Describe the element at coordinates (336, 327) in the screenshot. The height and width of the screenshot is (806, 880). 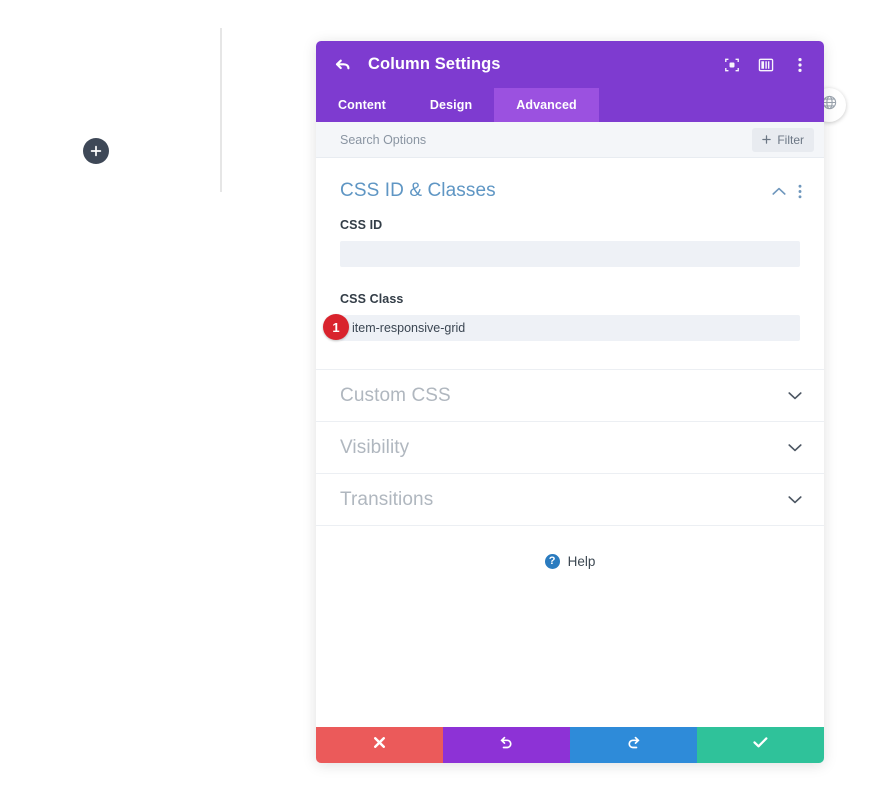
I see `step-badge: 1` at that location.